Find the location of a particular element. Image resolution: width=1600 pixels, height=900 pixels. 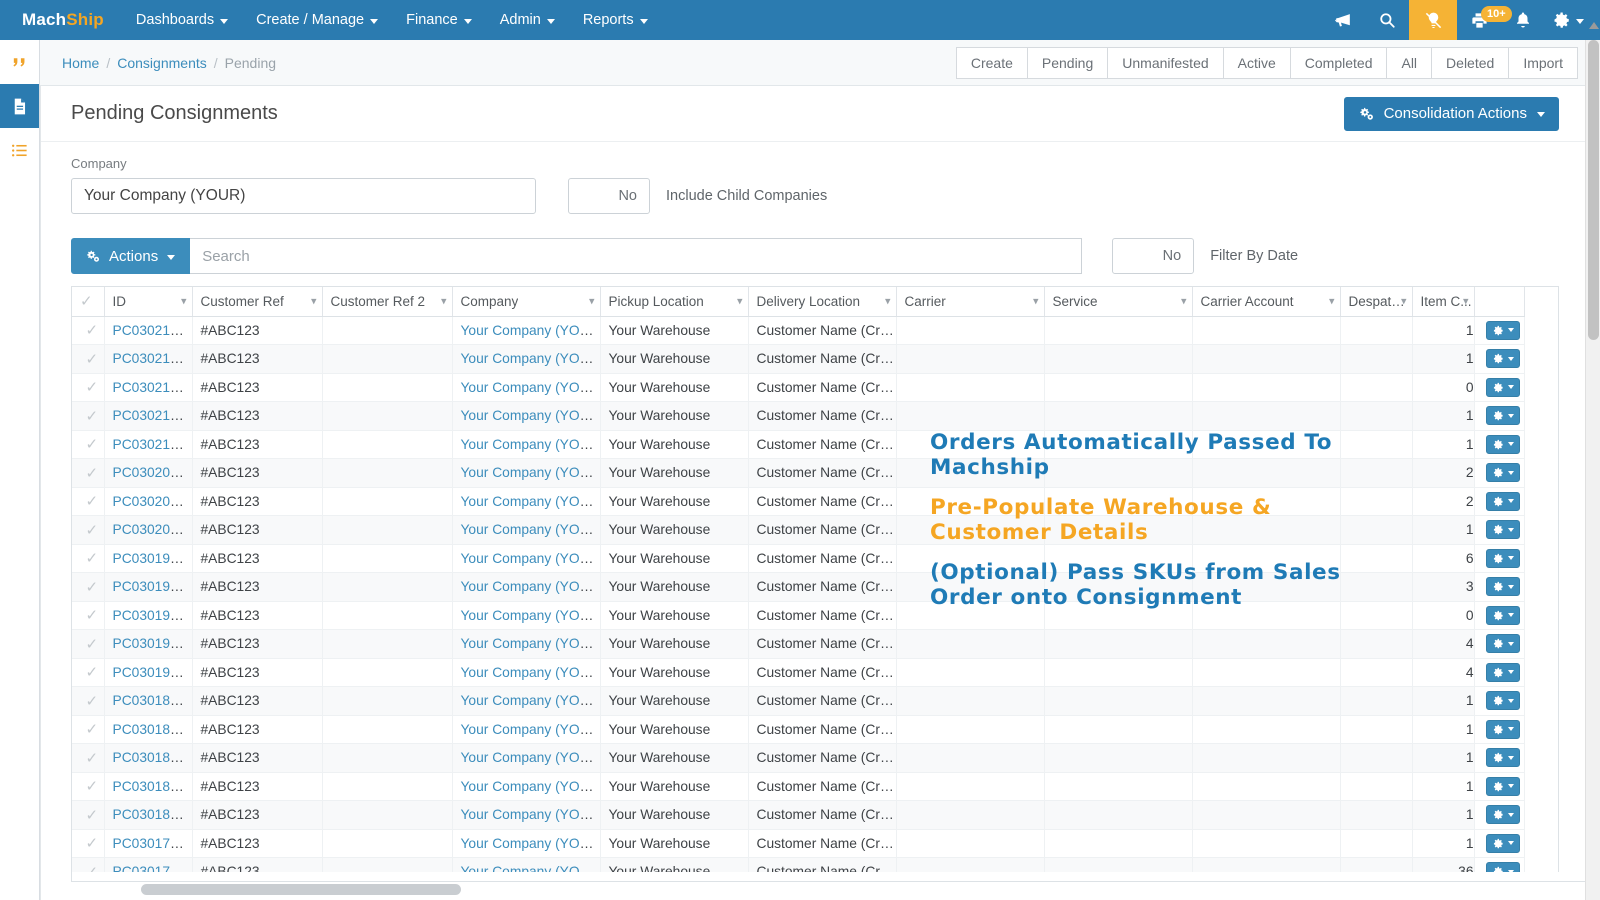

consignment-id-link: PC03020107 is located at coordinates (152, 529).